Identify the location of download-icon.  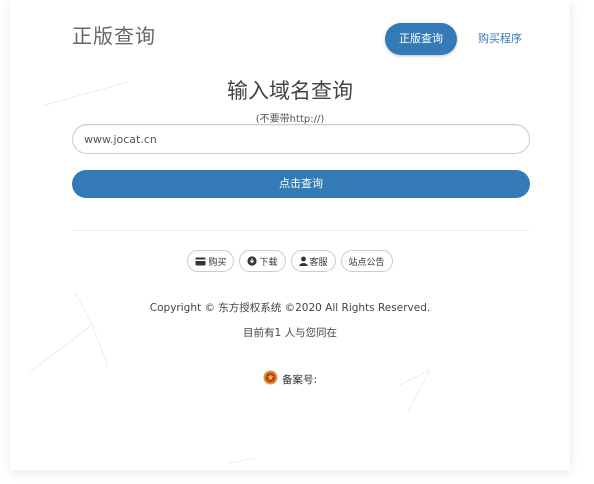
(252, 261).